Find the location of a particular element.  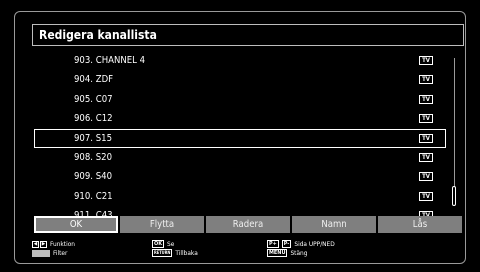

left-right-arrows-icon: ◀ ▶ is located at coordinates (39, 244).